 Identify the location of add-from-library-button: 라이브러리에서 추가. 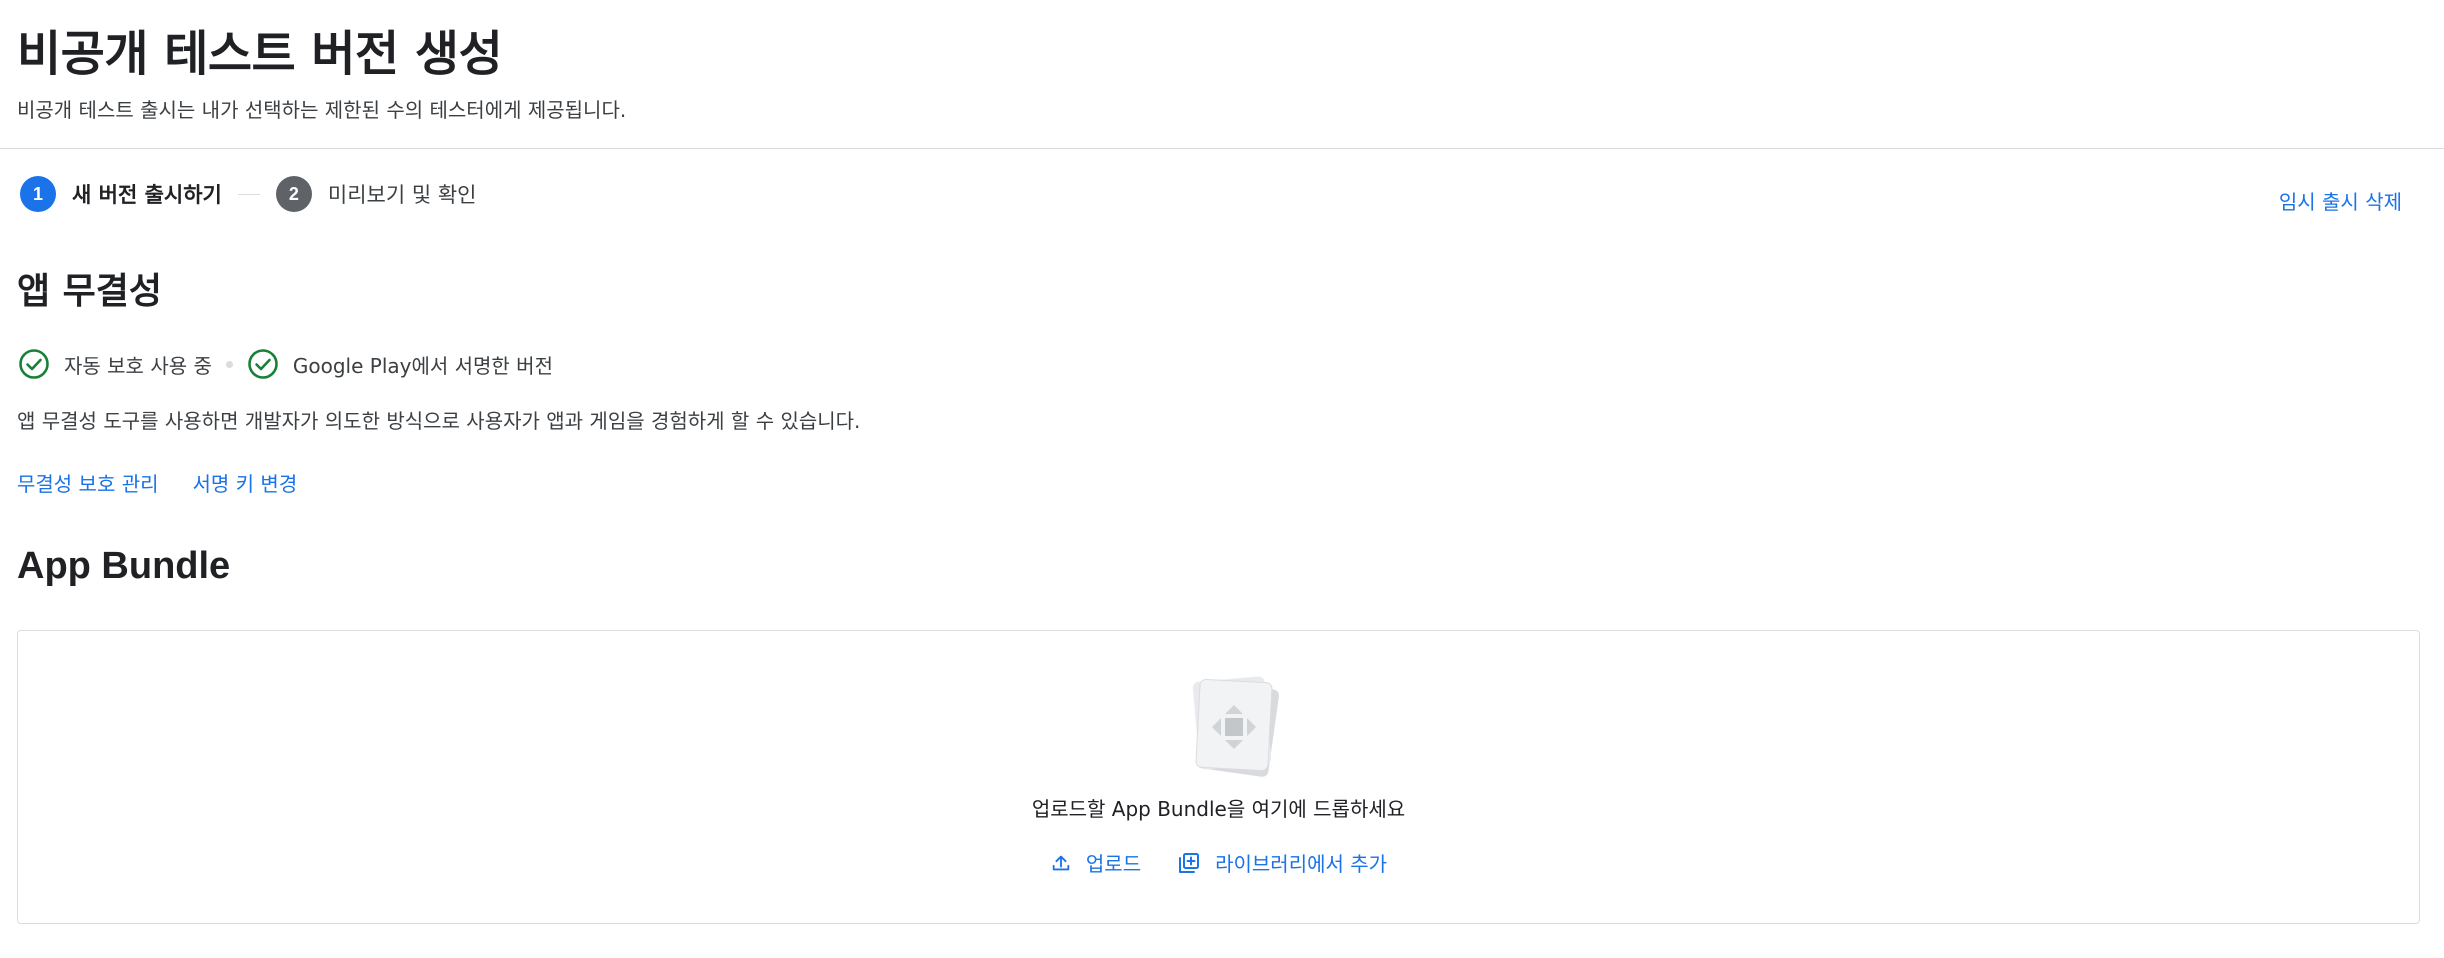
(1282, 862).